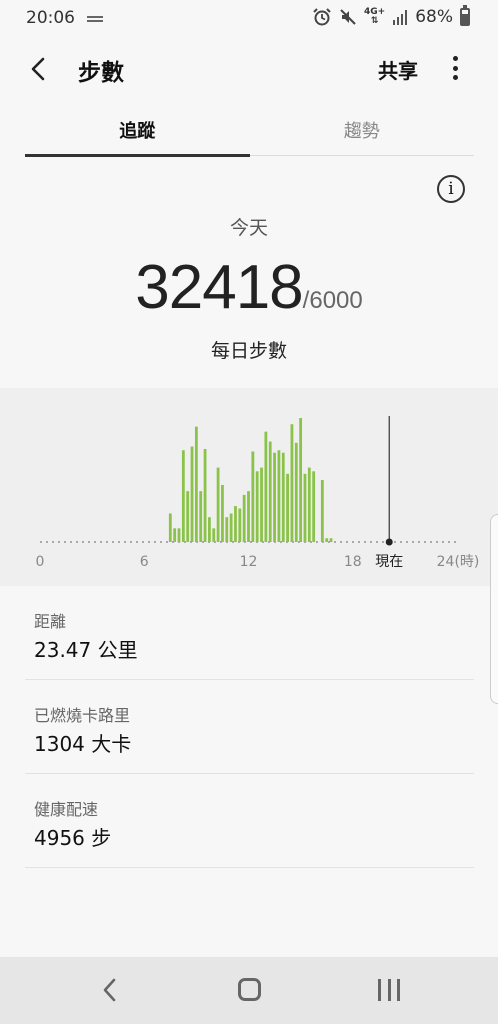 Image resolution: width=498 pixels, height=1024 pixels. Describe the element at coordinates (101, 73) in the screenshot. I see `page-title: 步數` at that location.